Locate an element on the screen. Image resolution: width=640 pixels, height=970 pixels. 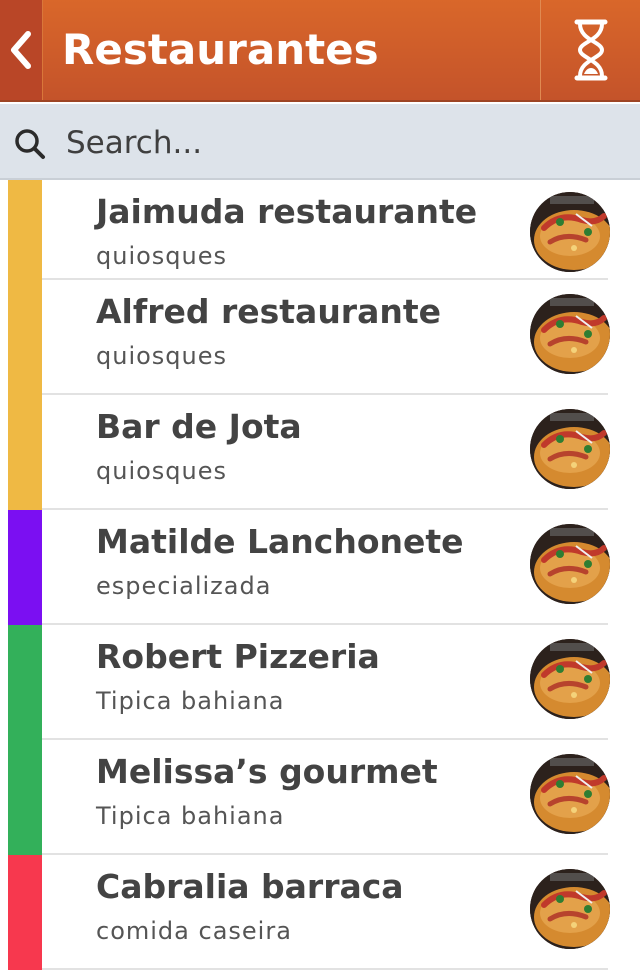
restaurant-name: Melissa’s gourmet is located at coordinates (267, 771).